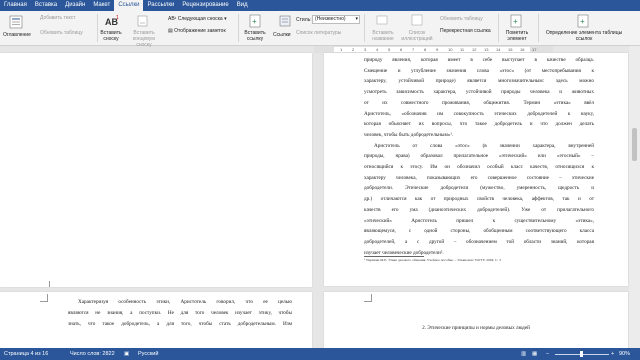  What do you see at coordinates (356, 19) in the screenshot?
I see `chevron-down-icon: ▾` at bounding box center [356, 19].